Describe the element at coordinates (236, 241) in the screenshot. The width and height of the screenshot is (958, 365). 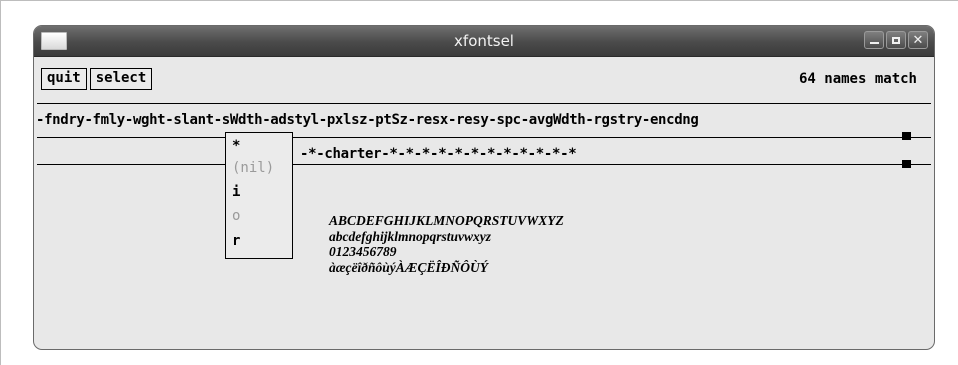
I see `slant-option-r: r` at that location.